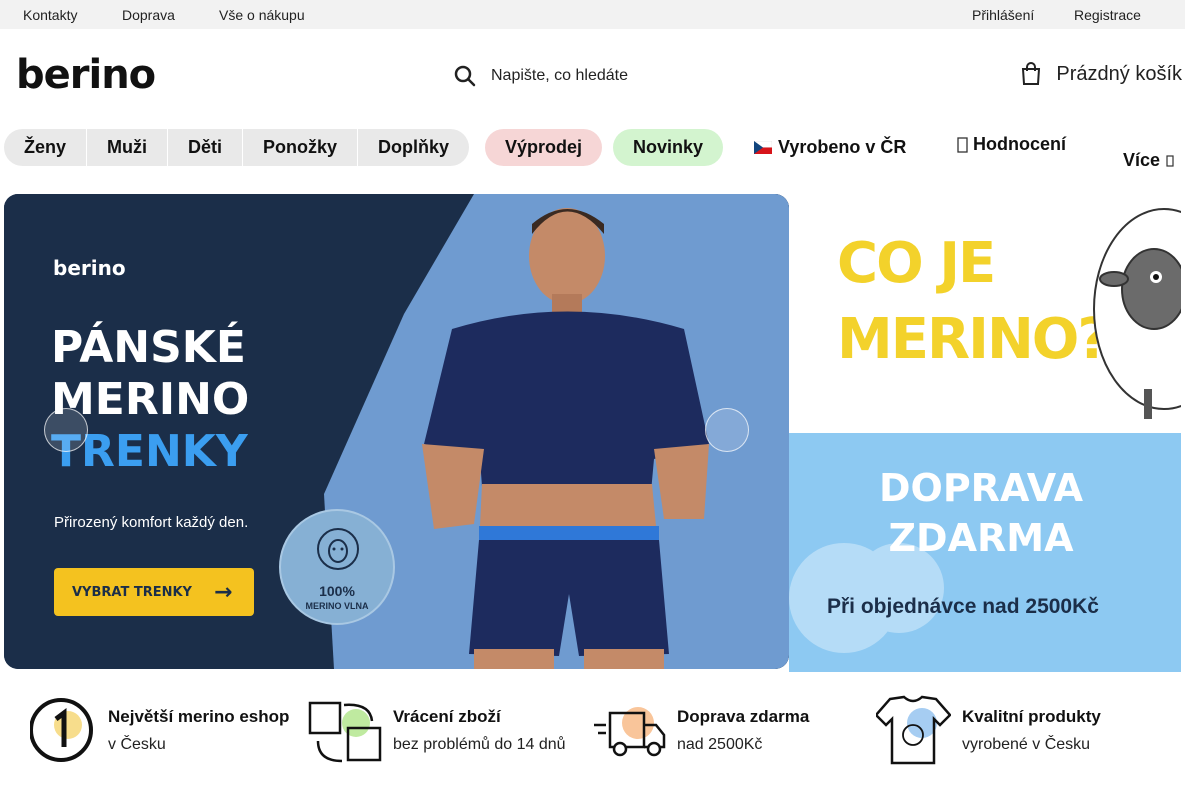 The height and width of the screenshot is (800, 1200). Describe the element at coordinates (727, 430) in the screenshot. I see `carousel-next-button` at that location.